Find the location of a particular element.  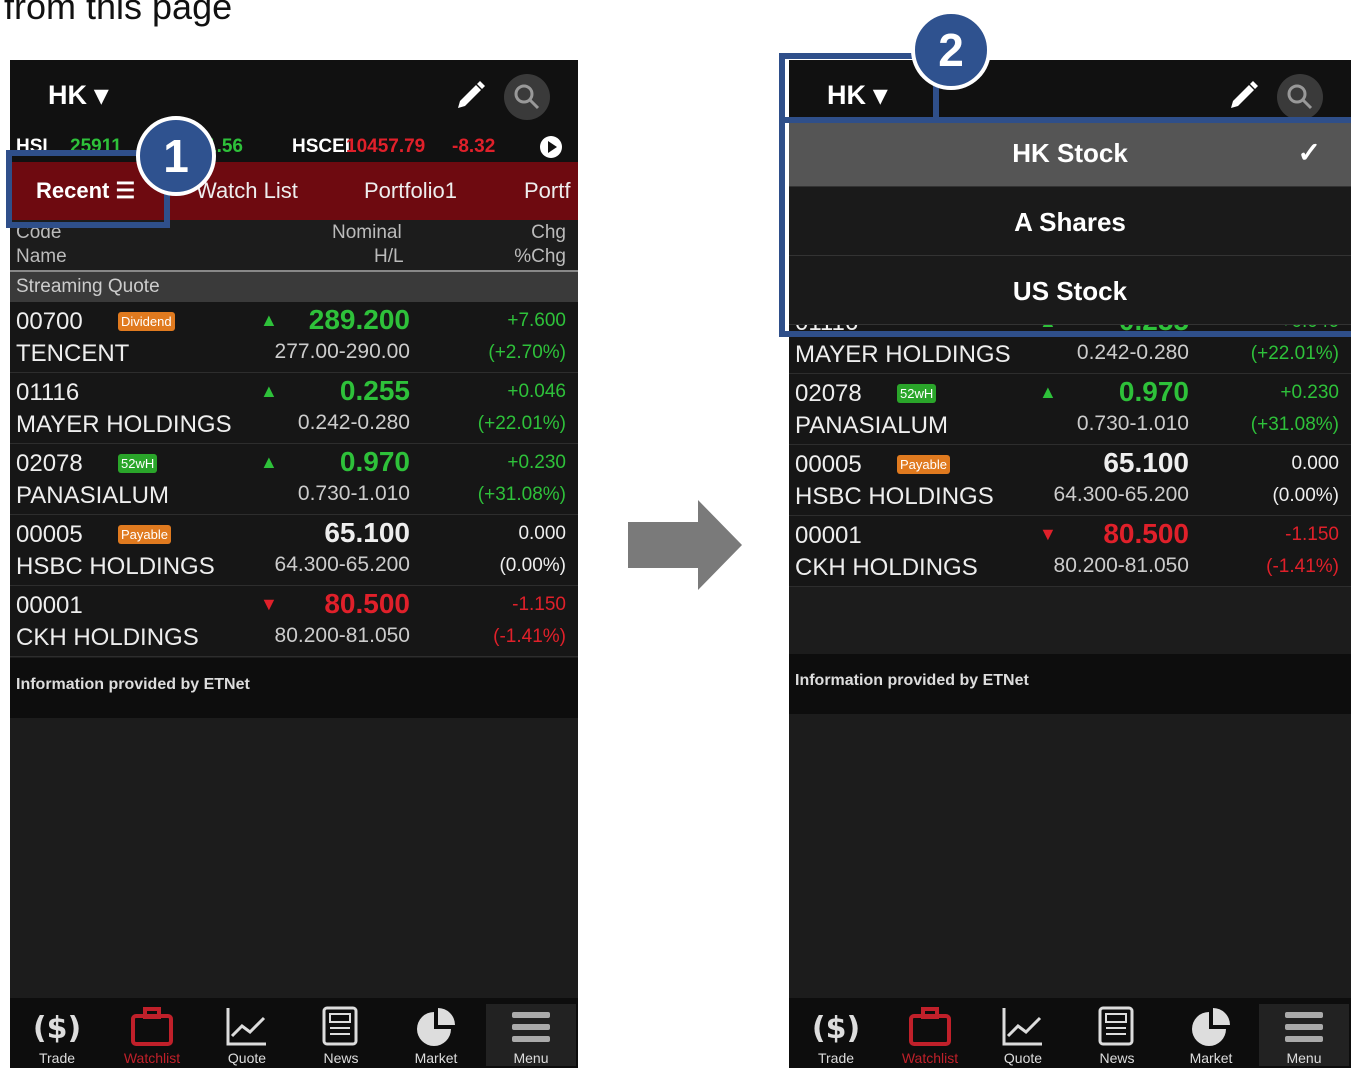

info-provider: Information provided by ETNet is located at coordinates (294, 688).